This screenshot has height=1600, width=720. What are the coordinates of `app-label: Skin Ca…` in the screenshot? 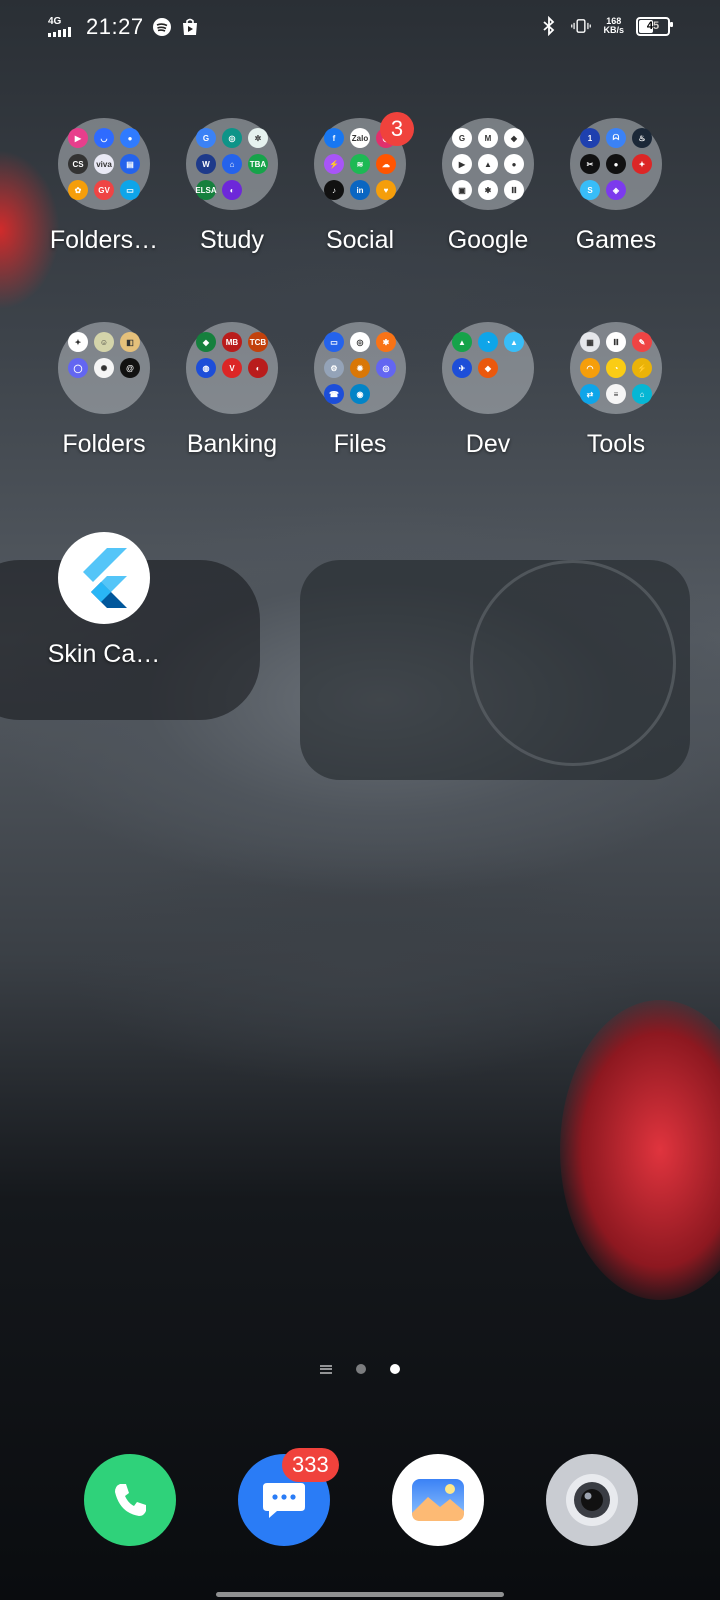 It's located at (104, 654).